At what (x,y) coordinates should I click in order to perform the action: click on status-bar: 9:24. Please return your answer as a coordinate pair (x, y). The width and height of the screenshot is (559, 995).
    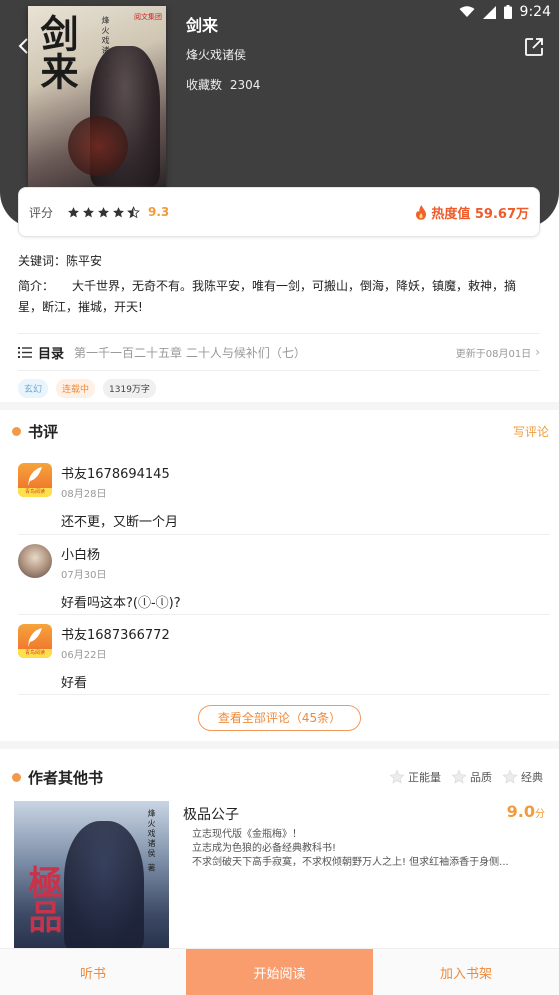
    Looking at the image, I should click on (505, 12).